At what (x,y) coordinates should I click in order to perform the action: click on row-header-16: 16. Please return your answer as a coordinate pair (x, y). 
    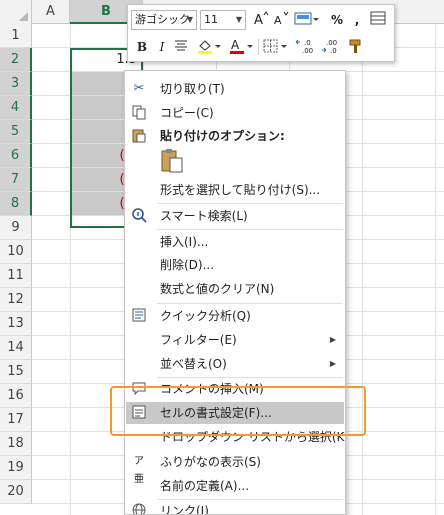
    Looking at the image, I should click on (16, 396).